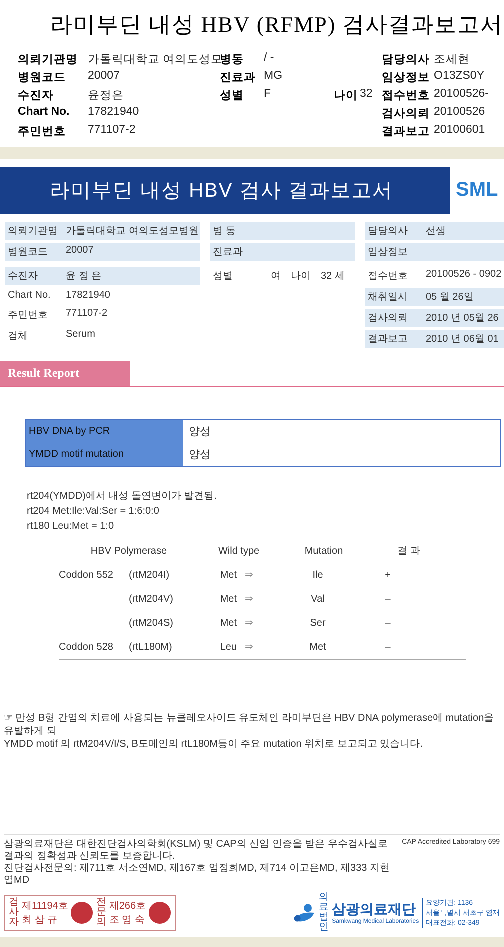 The width and height of the screenshot is (504, 947). Describe the element at coordinates (436, 231) in the screenshot. I see `info-value: 선생` at that location.